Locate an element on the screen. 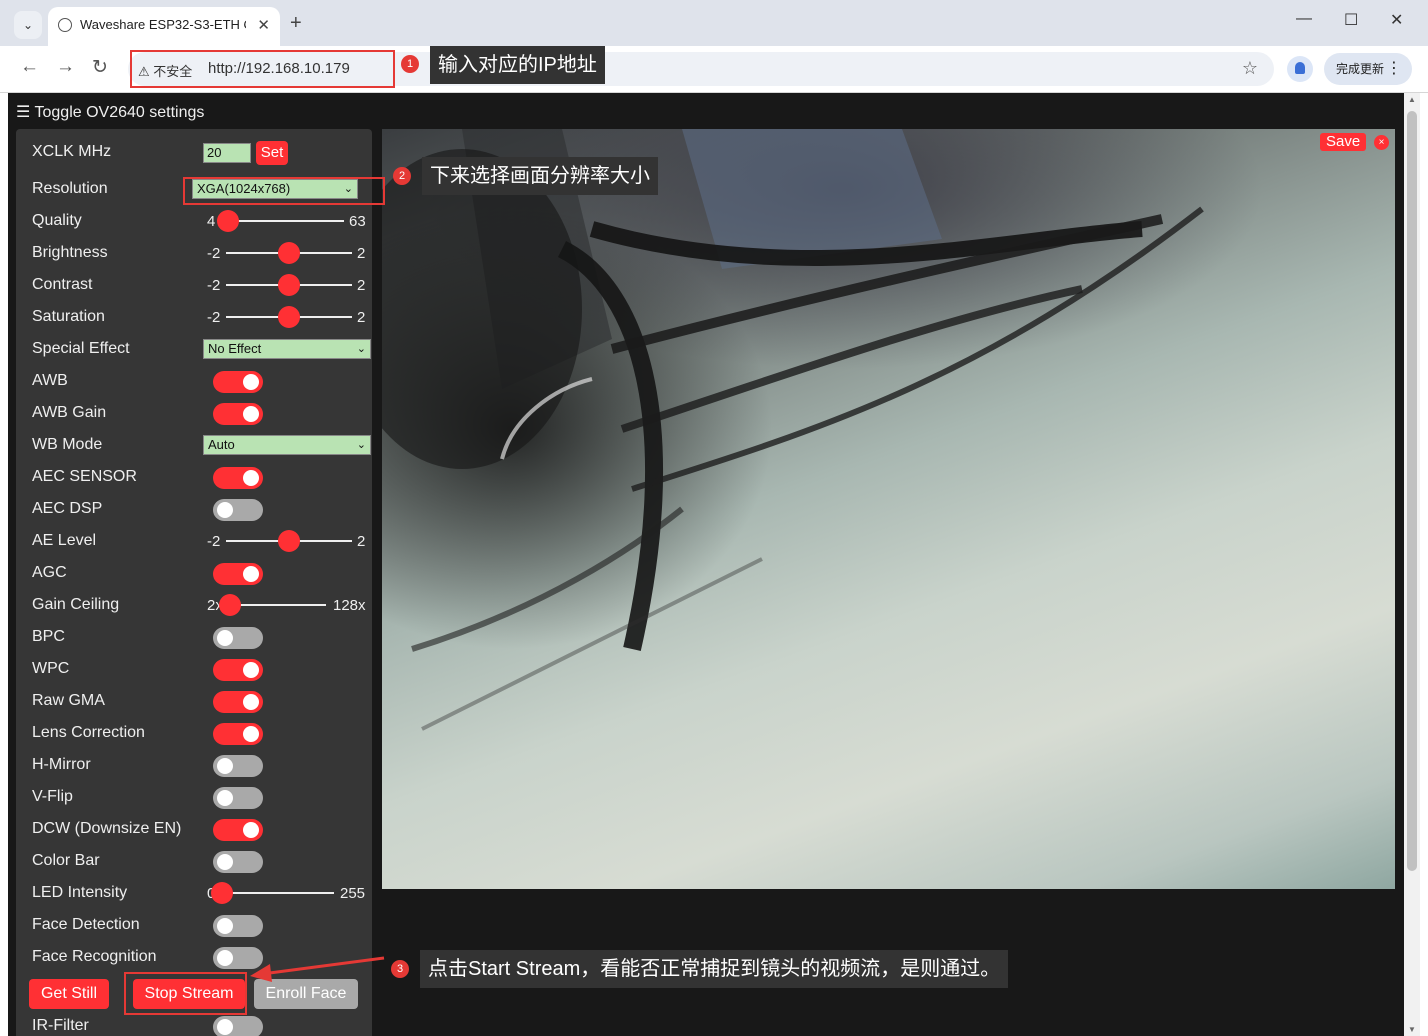 This screenshot has width=1428, height=1036. minimize-button: — is located at coordinates (1304, 19).